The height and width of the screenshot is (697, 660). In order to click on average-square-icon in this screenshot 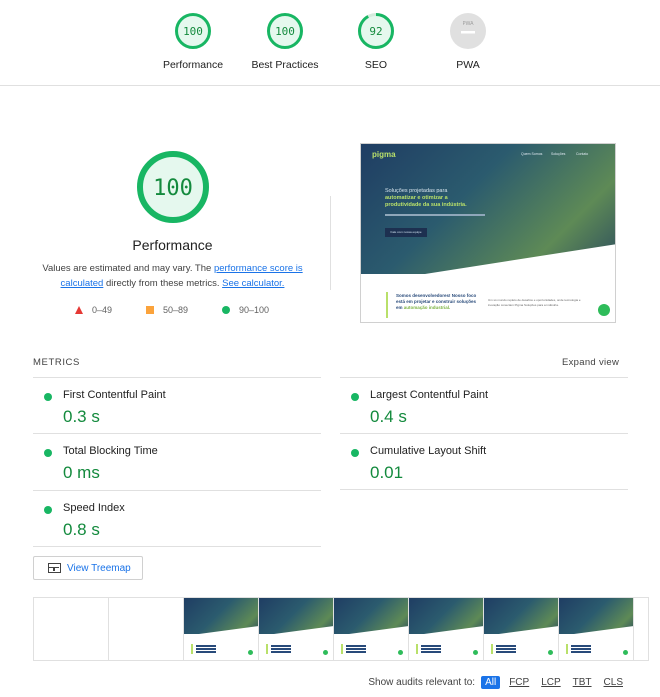, I will do `click(150, 310)`.